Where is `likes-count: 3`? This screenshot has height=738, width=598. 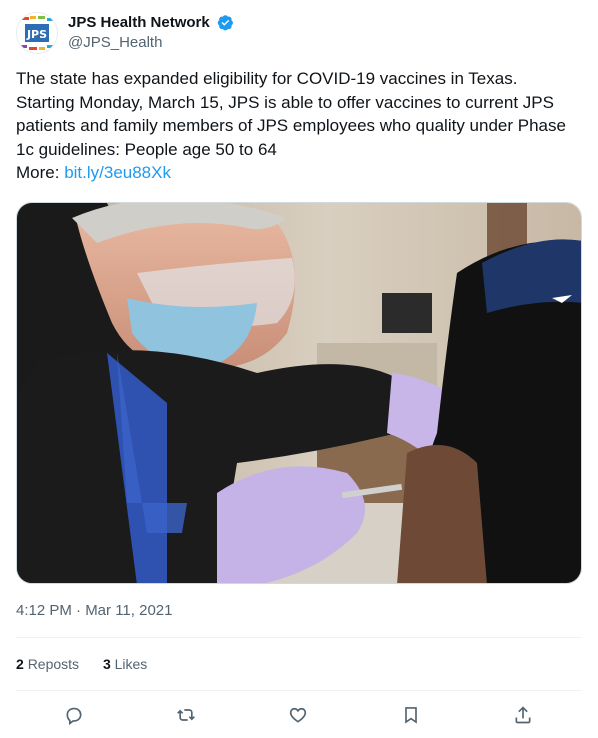
likes-count: 3 is located at coordinates (106, 664).